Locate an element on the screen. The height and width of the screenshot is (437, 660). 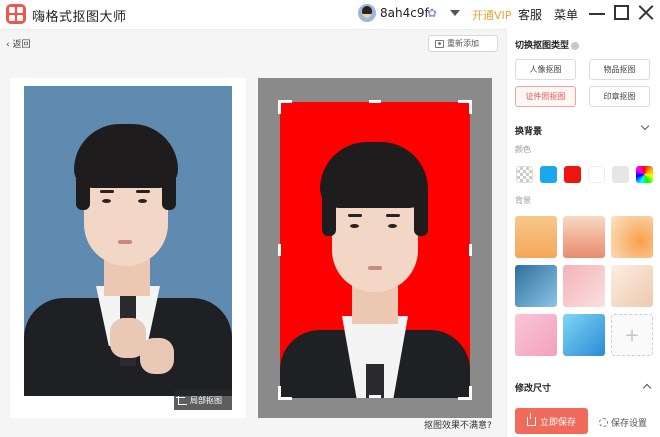
crop-handle-top-left is located at coordinates (285, 107).